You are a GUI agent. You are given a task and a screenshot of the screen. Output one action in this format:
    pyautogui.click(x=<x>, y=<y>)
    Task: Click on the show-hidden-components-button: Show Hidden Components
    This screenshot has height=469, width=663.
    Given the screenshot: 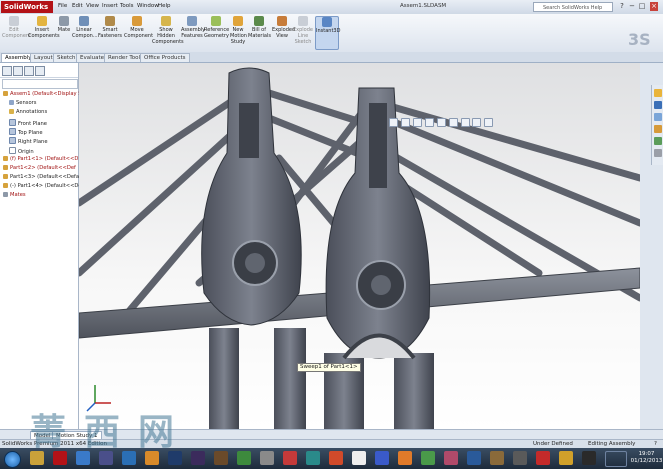 What is the action you would take?
    pyautogui.click(x=168, y=30)
    